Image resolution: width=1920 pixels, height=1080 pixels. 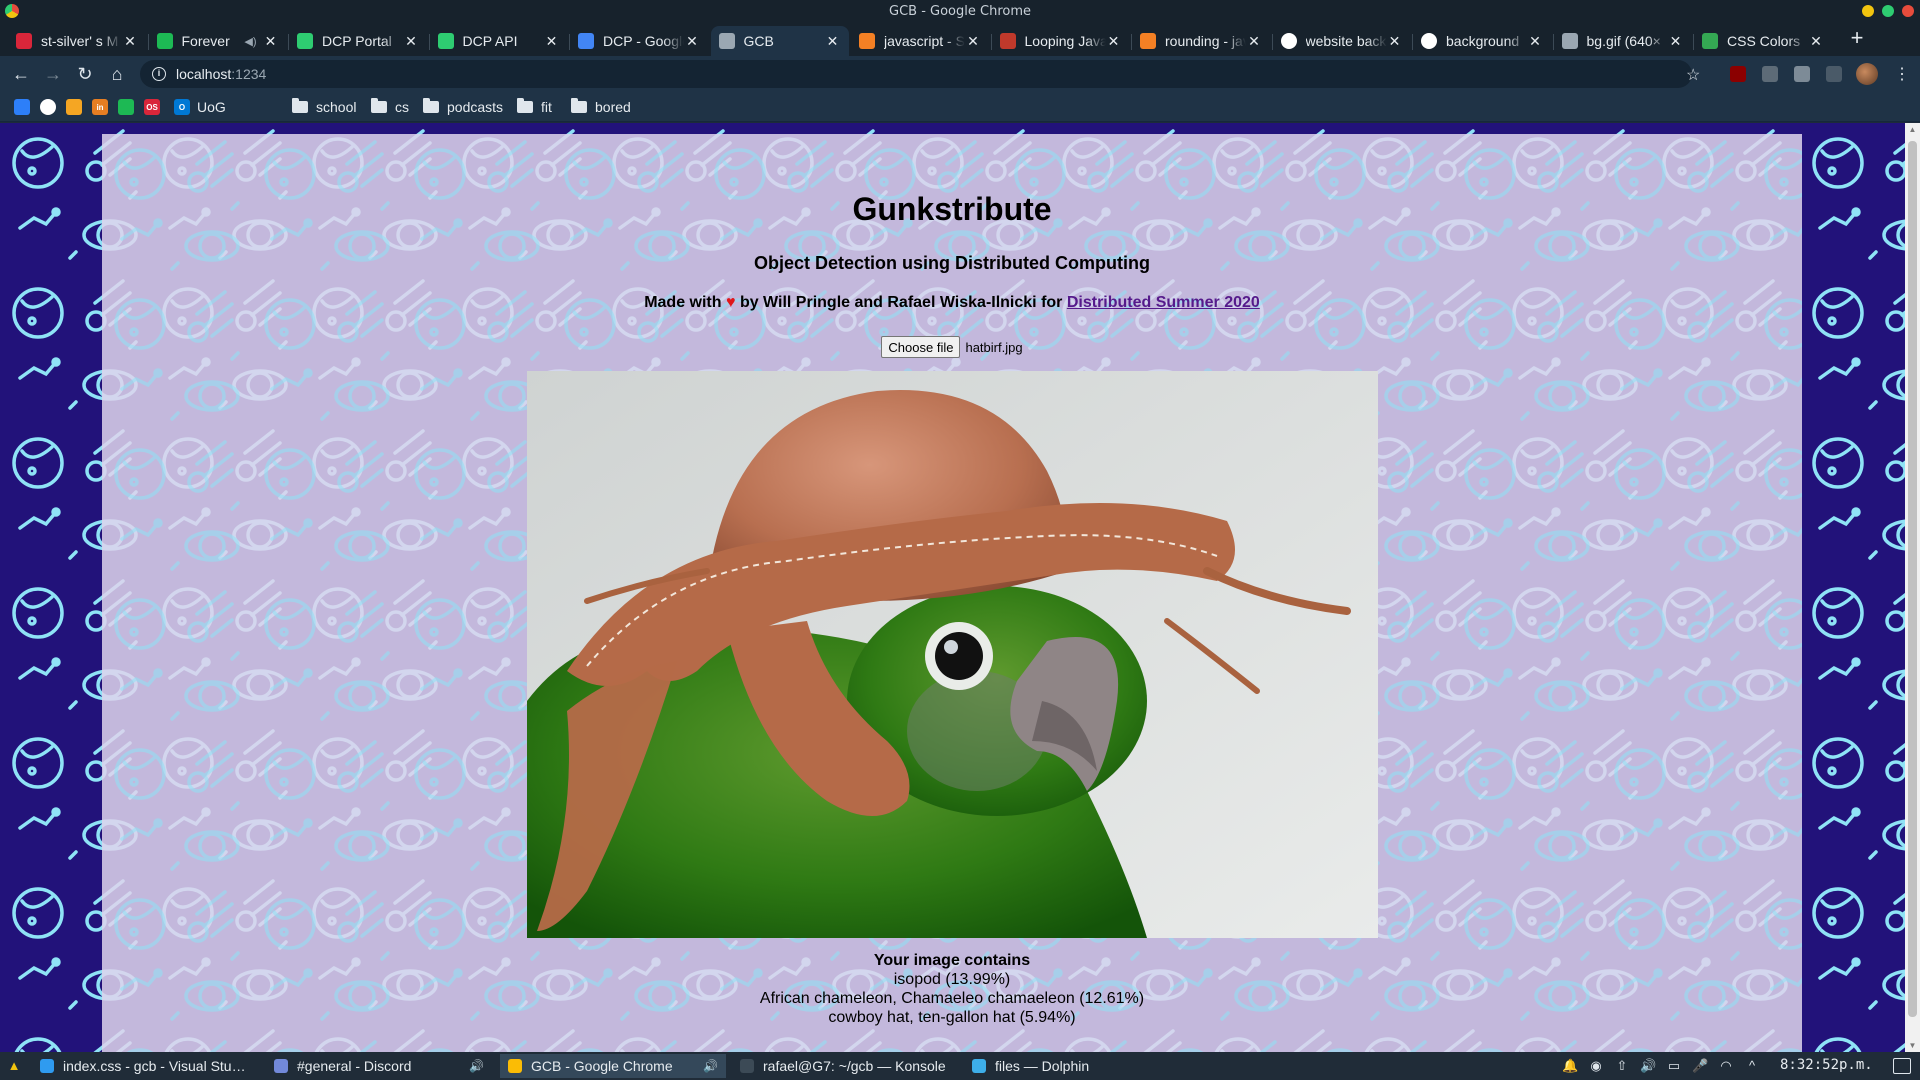 What do you see at coordinates (1912, 1045) in the screenshot?
I see `scroll-down-icon: ▼` at bounding box center [1912, 1045].